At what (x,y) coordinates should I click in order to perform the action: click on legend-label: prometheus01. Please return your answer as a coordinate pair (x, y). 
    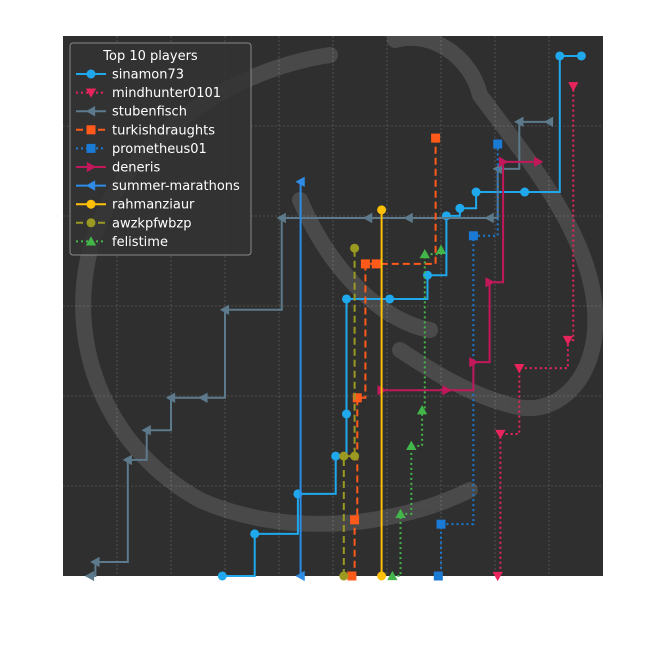
    Looking at the image, I should click on (159, 149).